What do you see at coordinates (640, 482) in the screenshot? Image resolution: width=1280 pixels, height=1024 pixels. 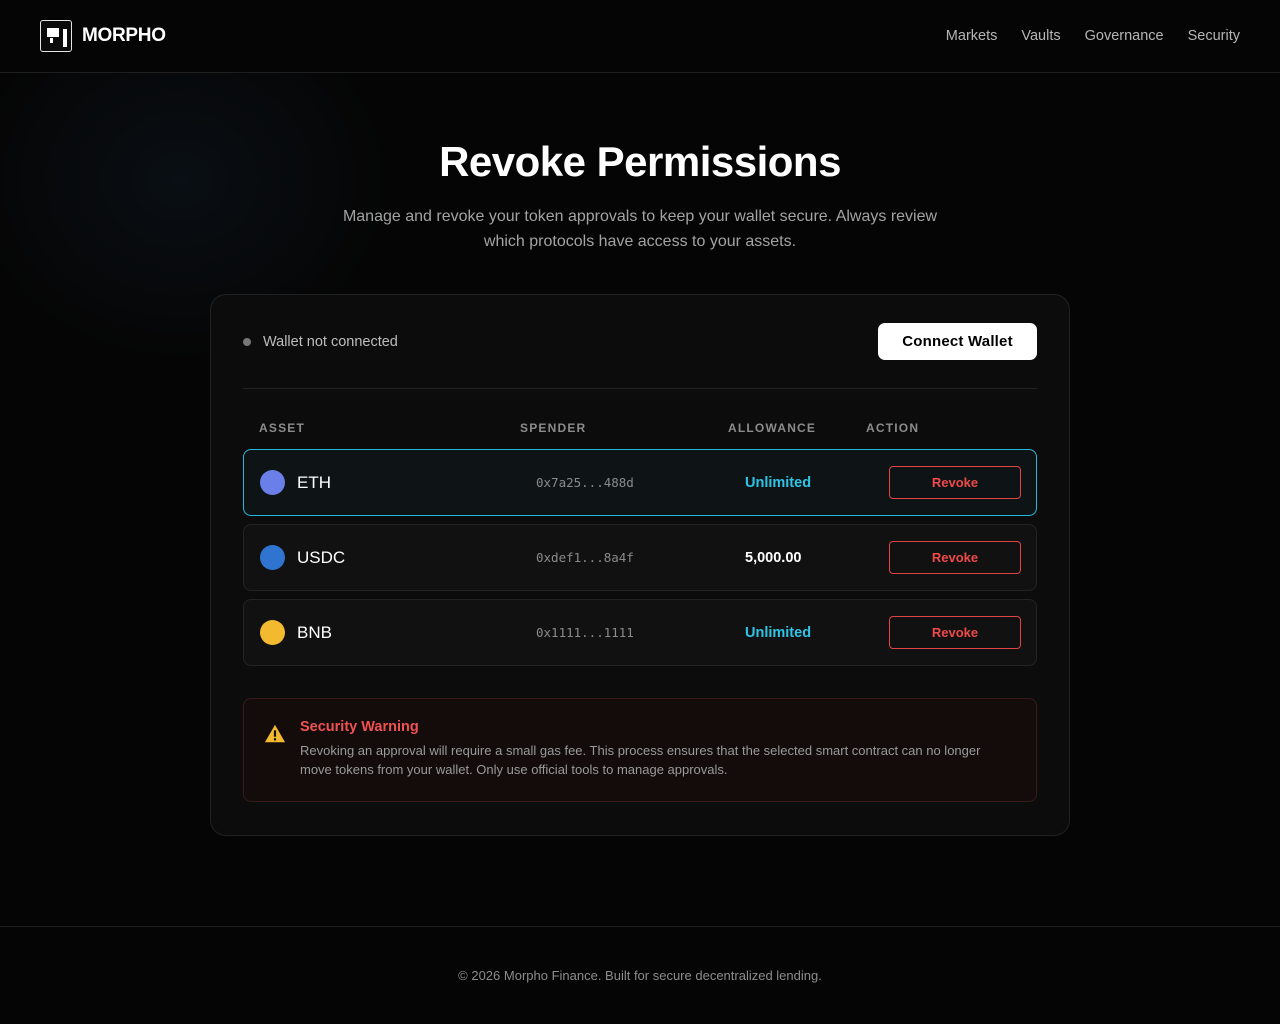 I see `table-row: ETH 0x7a25...488d Unlimited Revoke` at bounding box center [640, 482].